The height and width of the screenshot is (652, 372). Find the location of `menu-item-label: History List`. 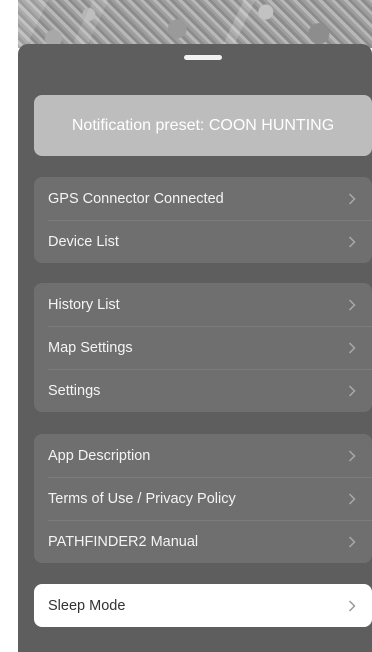

menu-item-label: History List is located at coordinates (84, 304).